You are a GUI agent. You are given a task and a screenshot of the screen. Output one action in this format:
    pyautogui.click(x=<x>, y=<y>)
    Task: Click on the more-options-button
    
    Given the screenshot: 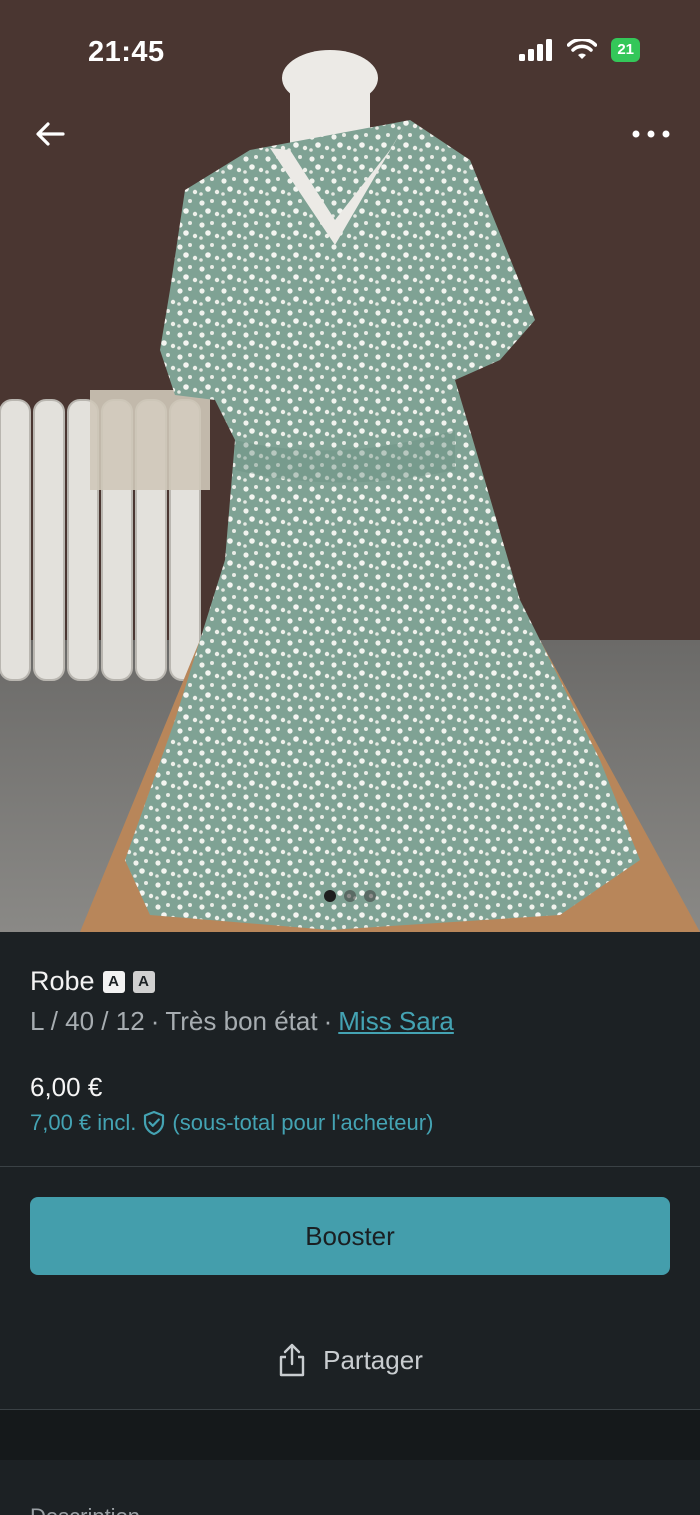 What is the action you would take?
    pyautogui.click(x=651, y=134)
    